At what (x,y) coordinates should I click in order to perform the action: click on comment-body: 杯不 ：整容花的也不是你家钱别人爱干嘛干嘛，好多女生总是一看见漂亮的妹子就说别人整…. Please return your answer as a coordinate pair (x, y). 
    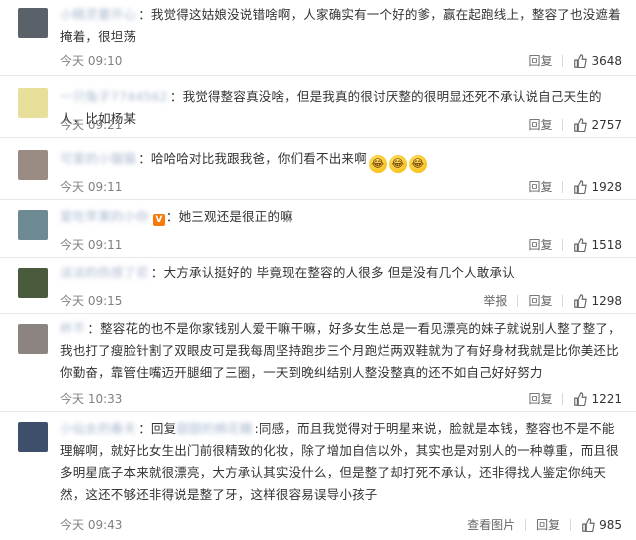
    Looking at the image, I should click on (341, 351).